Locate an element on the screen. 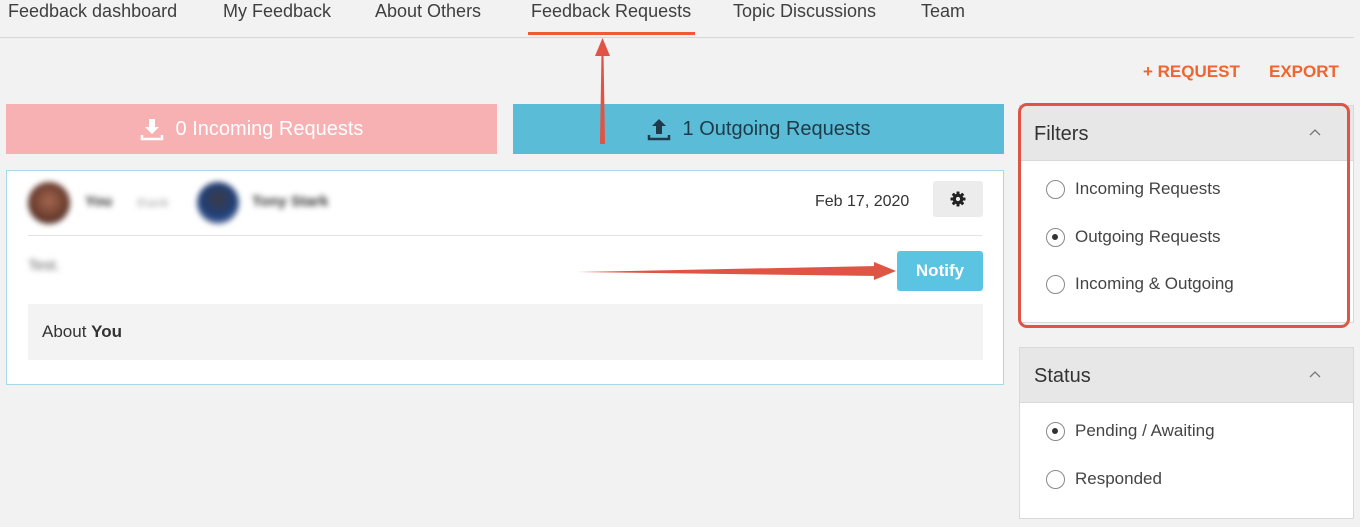 The width and height of the screenshot is (1360, 527). settings-button is located at coordinates (958, 199).